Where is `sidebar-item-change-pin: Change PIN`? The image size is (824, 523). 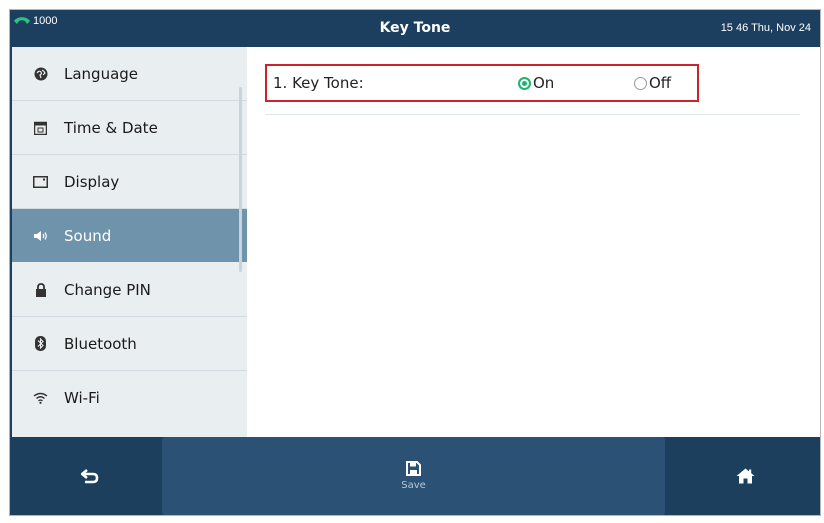
sidebar-item-change-pin: Change PIN is located at coordinates (129, 290).